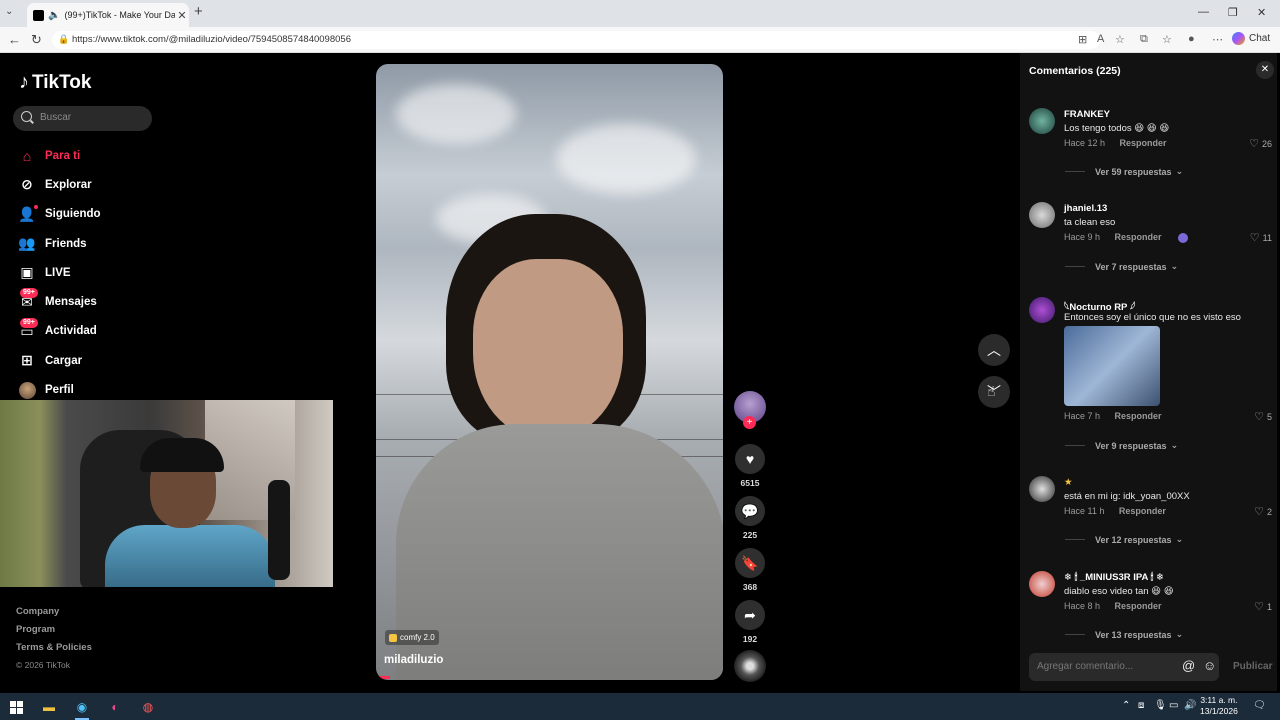  What do you see at coordinates (1114, 577) in the screenshot?
I see `comment-user: ❄ 🕯 _MINIUS3R IPA 🕯 ❄` at bounding box center [1114, 577].